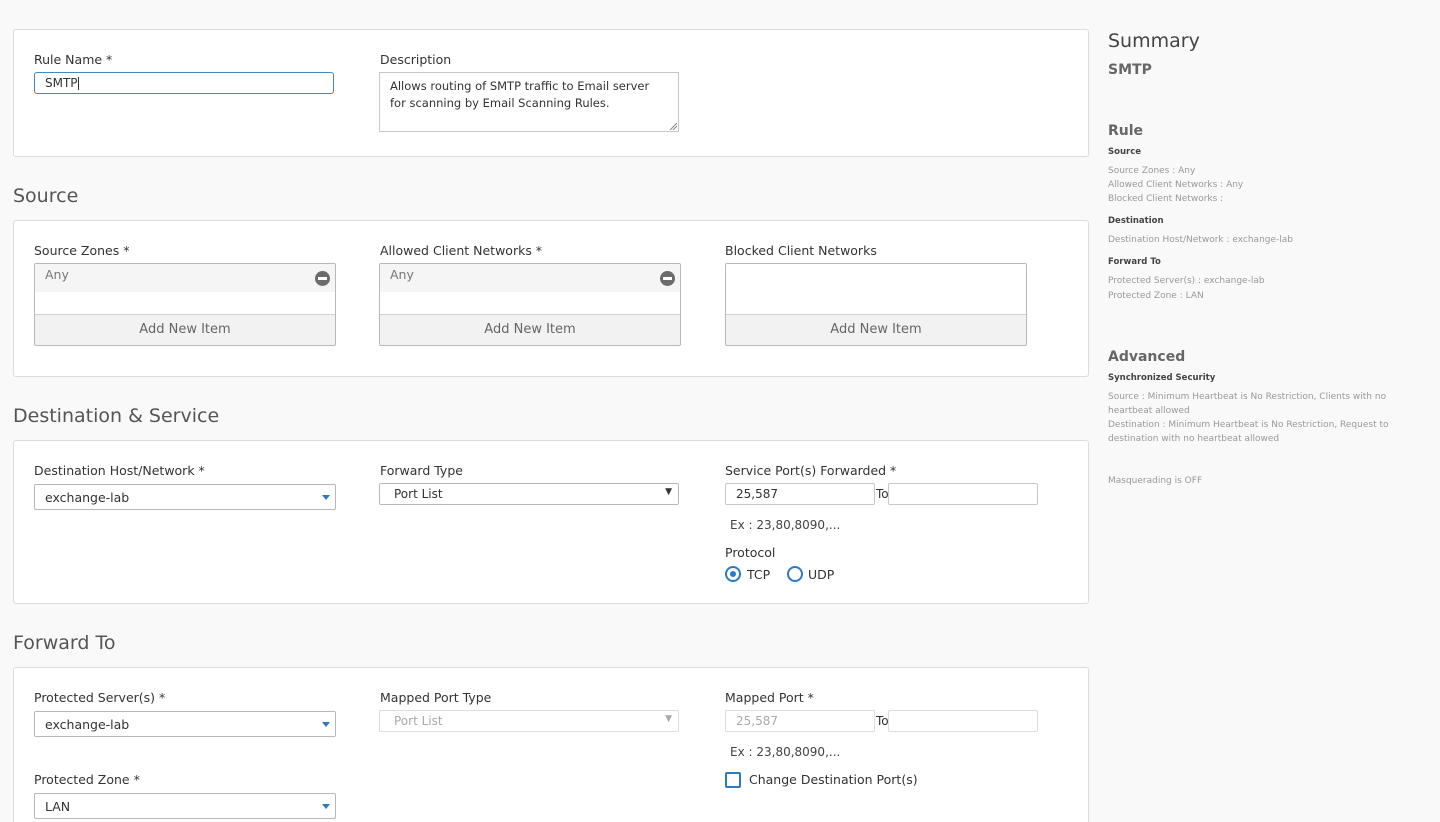 The height and width of the screenshot is (822, 1440). I want to click on forward-type-select: Port List ▼, so click(529, 494).